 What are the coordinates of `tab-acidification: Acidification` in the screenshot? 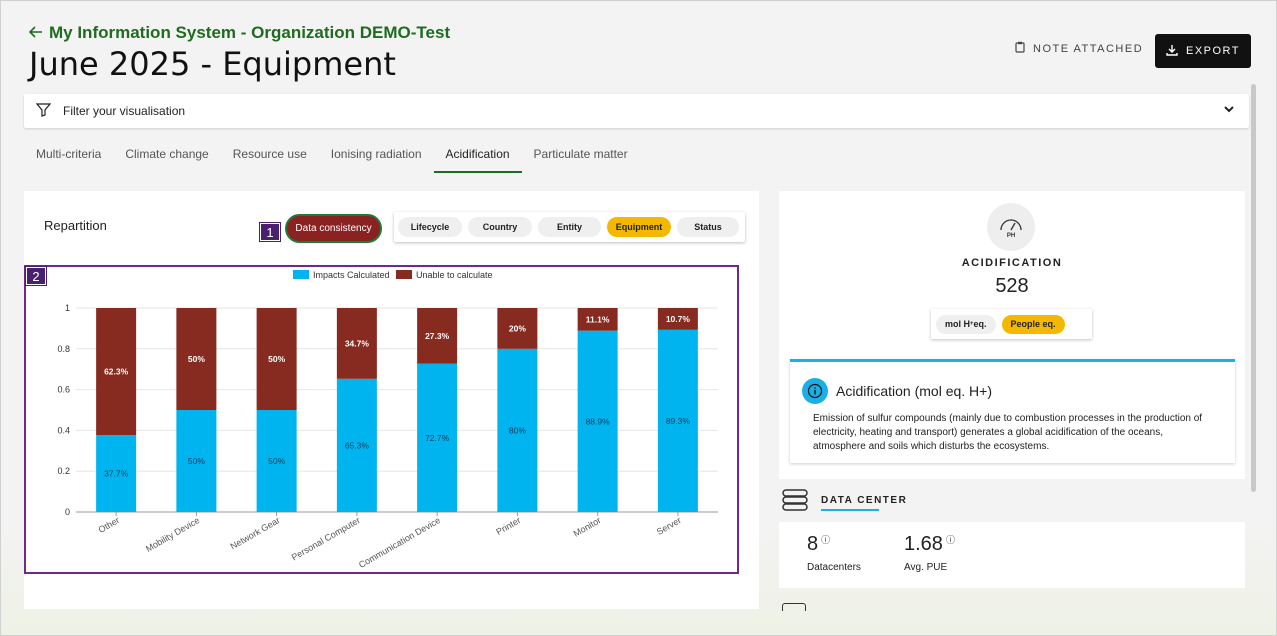 It's located at (477, 156).